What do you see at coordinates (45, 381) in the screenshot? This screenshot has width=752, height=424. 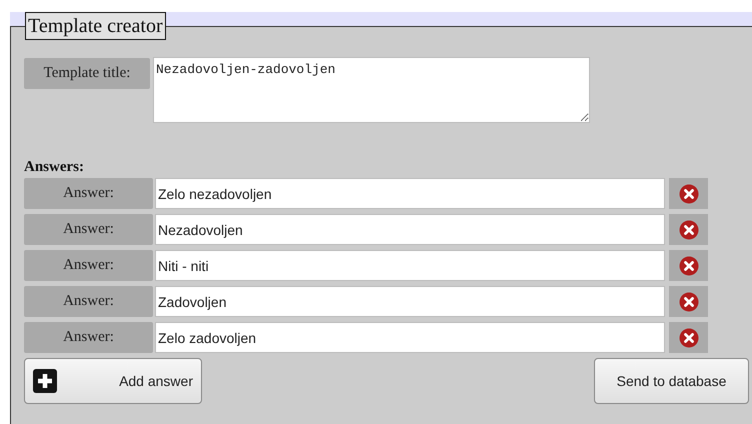 I see `plus-icon` at bounding box center [45, 381].